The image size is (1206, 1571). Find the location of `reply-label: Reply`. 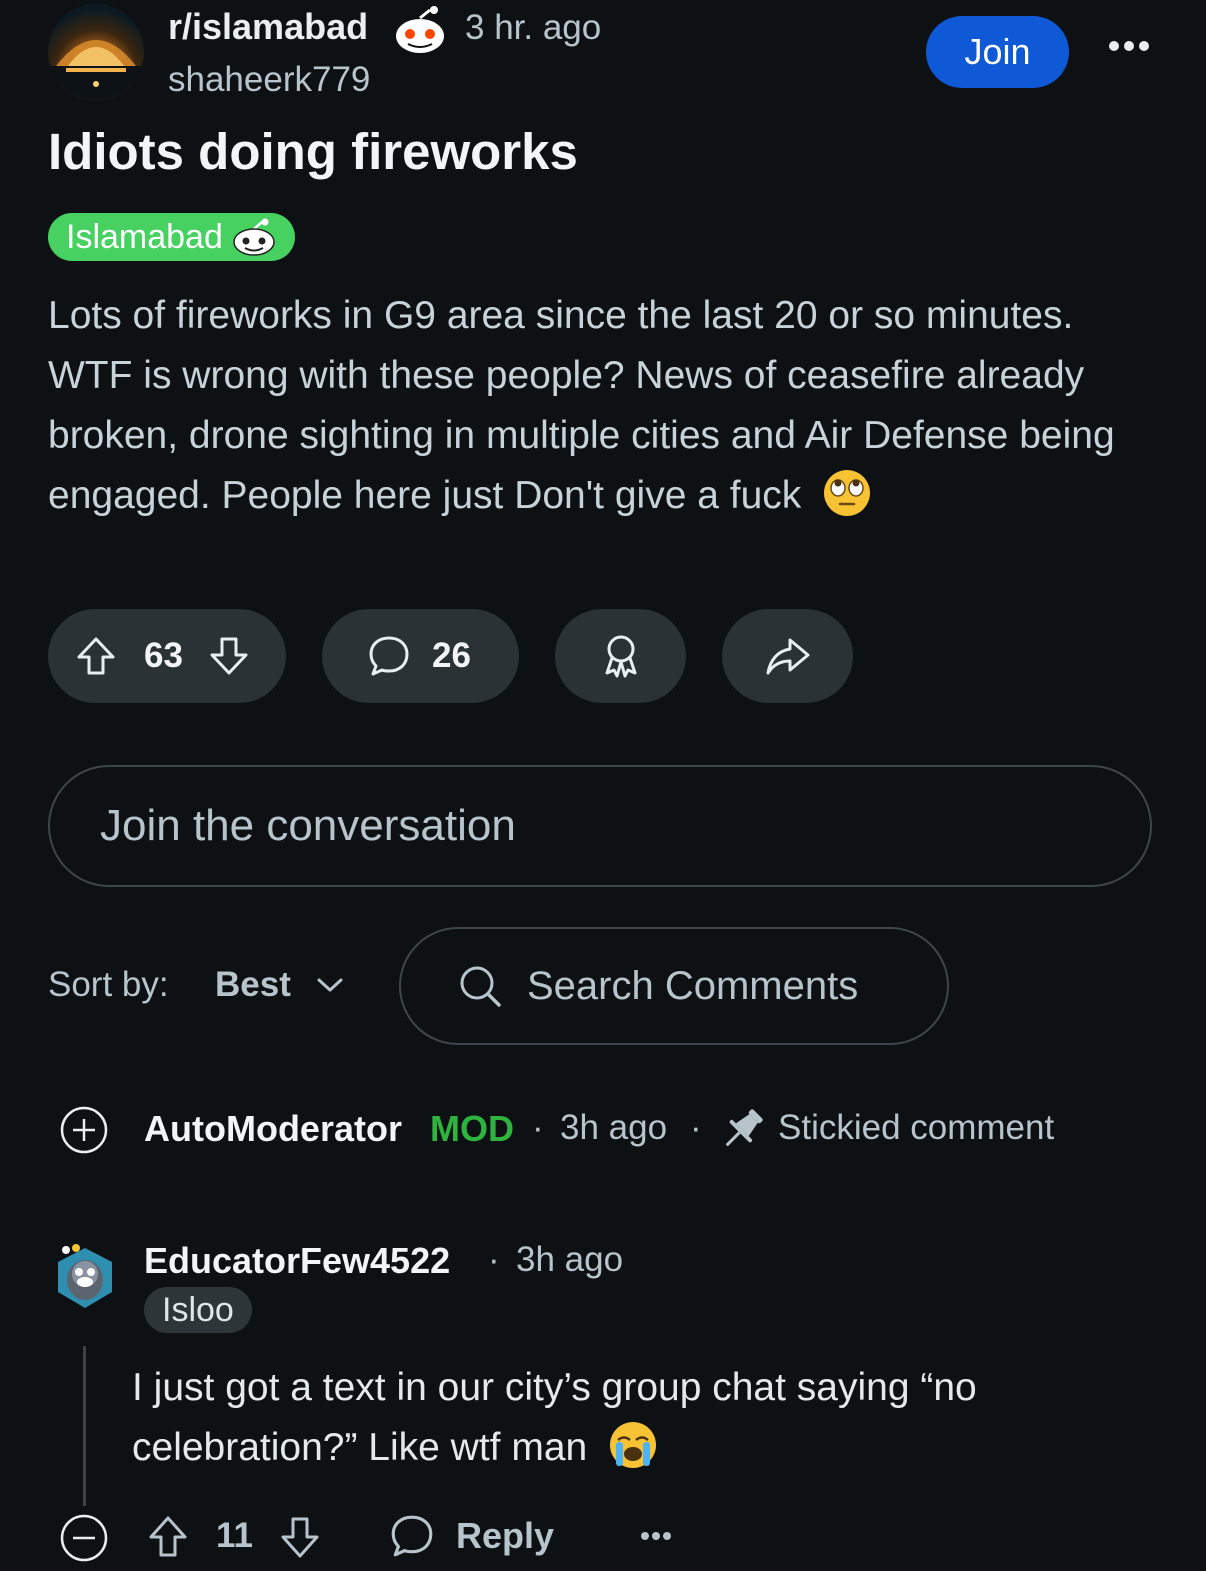

reply-label: Reply is located at coordinates (505, 1535).